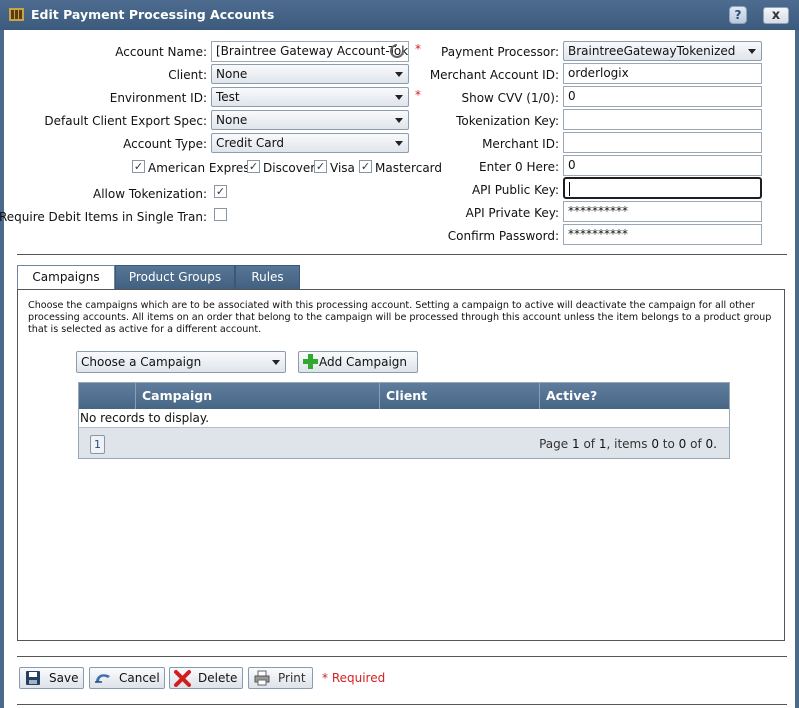  I want to click on footer-divider-bottom, so click(402, 704).